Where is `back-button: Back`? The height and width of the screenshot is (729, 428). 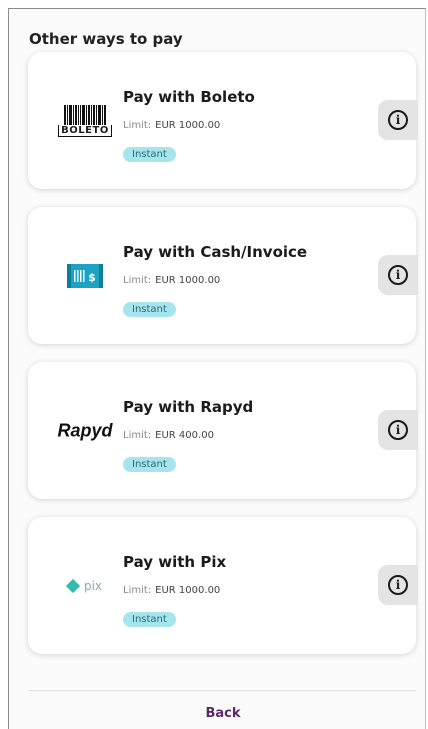
back-button: Back is located at coordinates (214, 713).